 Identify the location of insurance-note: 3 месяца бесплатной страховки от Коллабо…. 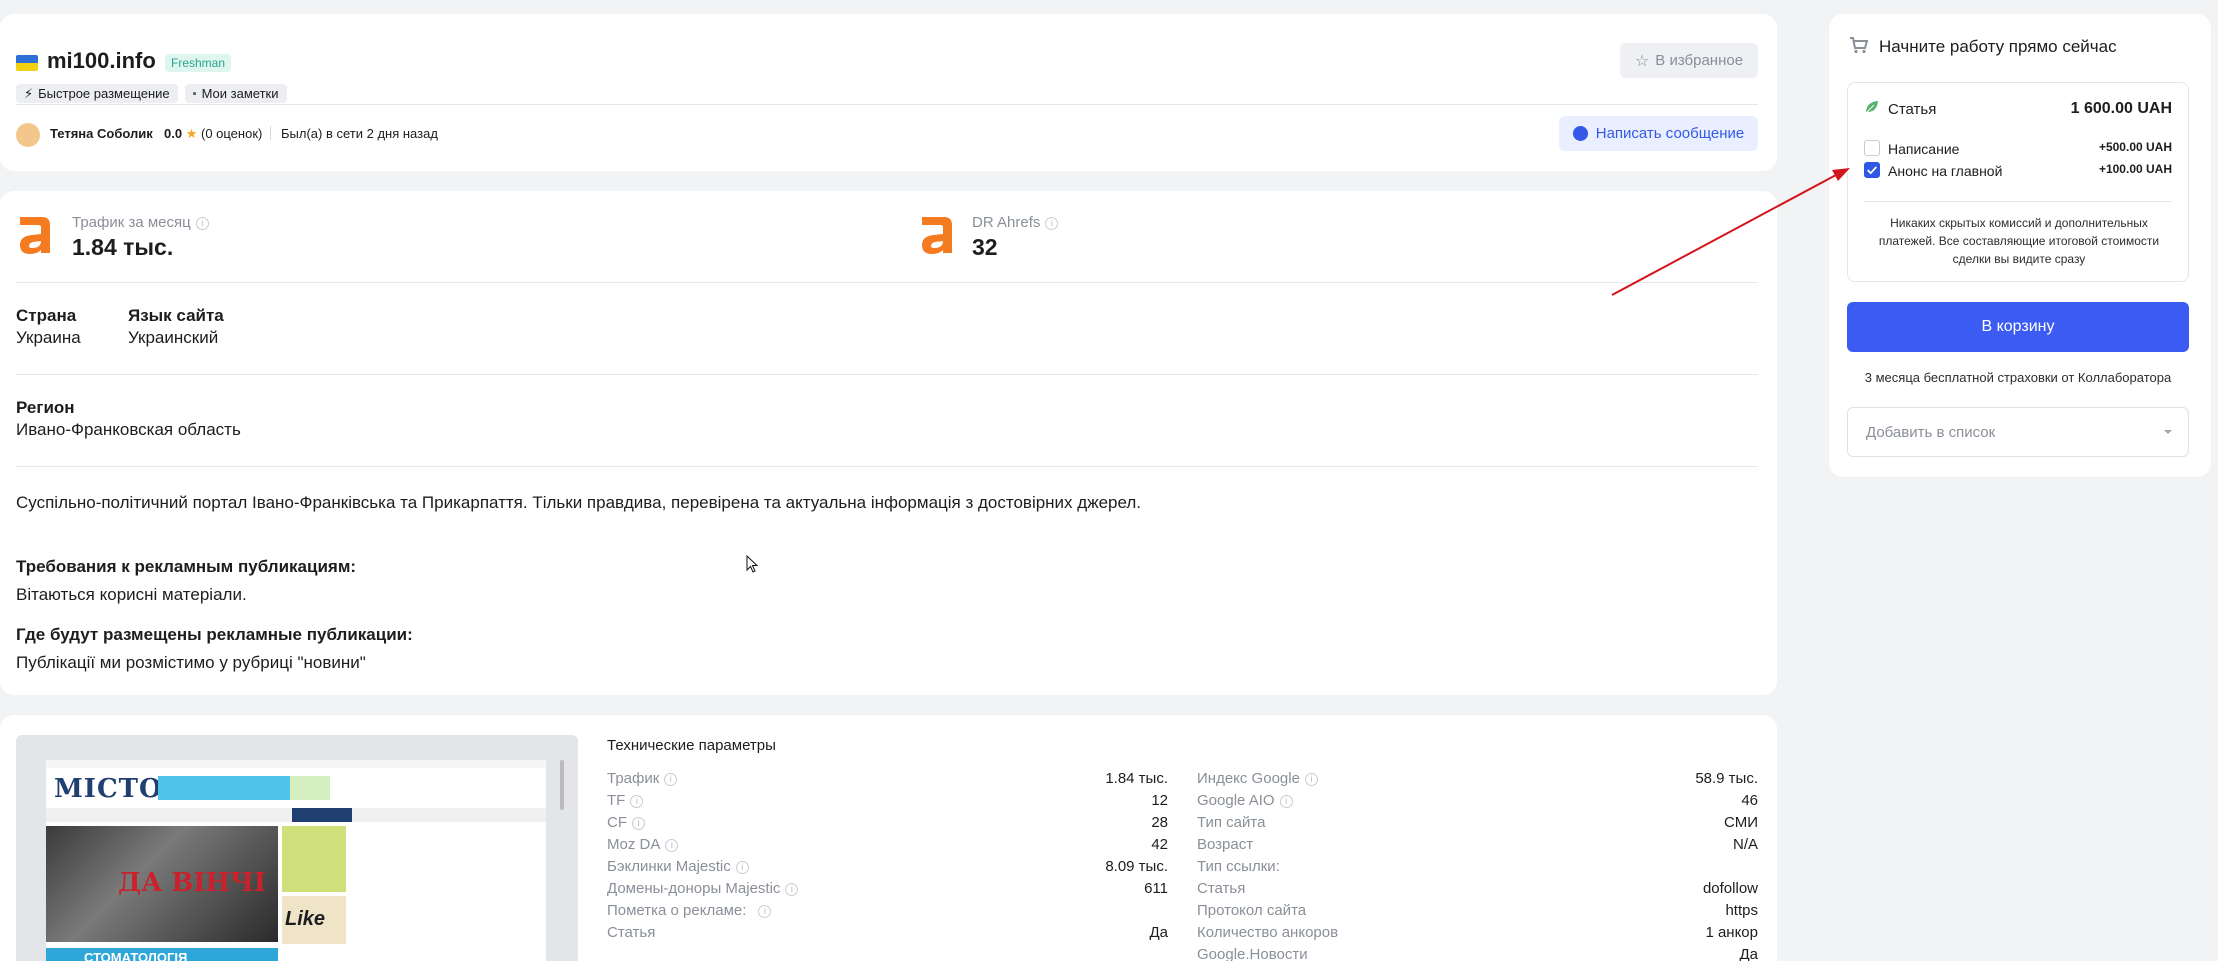
(2018, 377).